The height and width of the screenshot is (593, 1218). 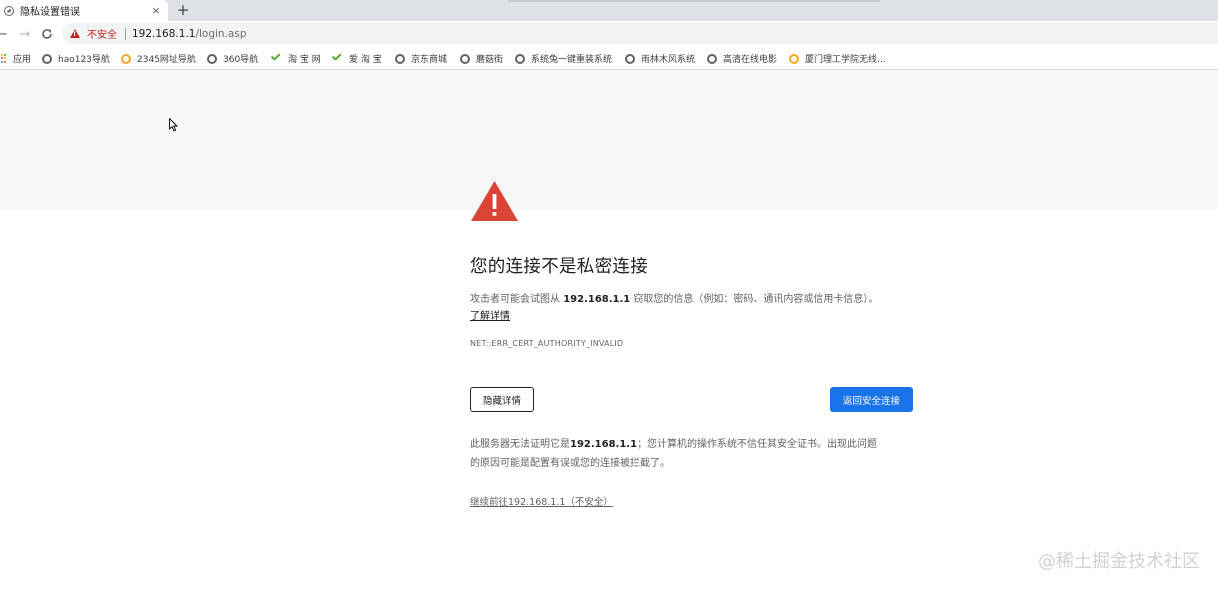 I want to click on details-line2: 的原因可能是配置有误或您的连接被拦截了。, so click(x=570, y=463).